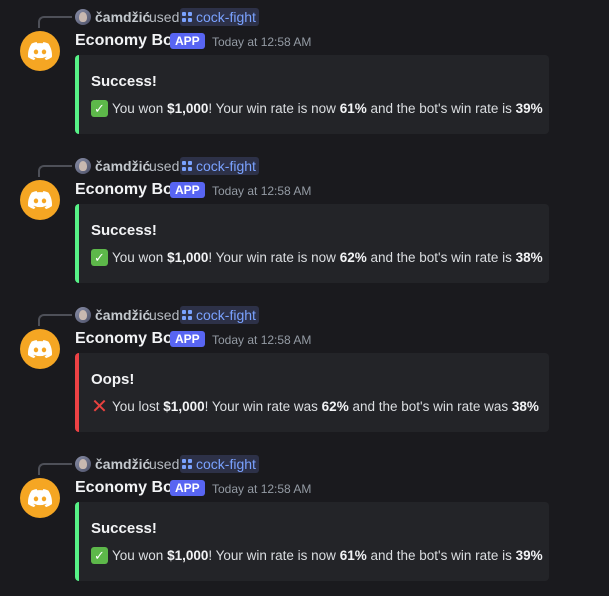 Image resolution: width=609 pixels, height=596 pixels. What do you see at coordinates (113, 379) in the screenshot?
I see `embed-title: Oops!` at bounding box center [113, 379].